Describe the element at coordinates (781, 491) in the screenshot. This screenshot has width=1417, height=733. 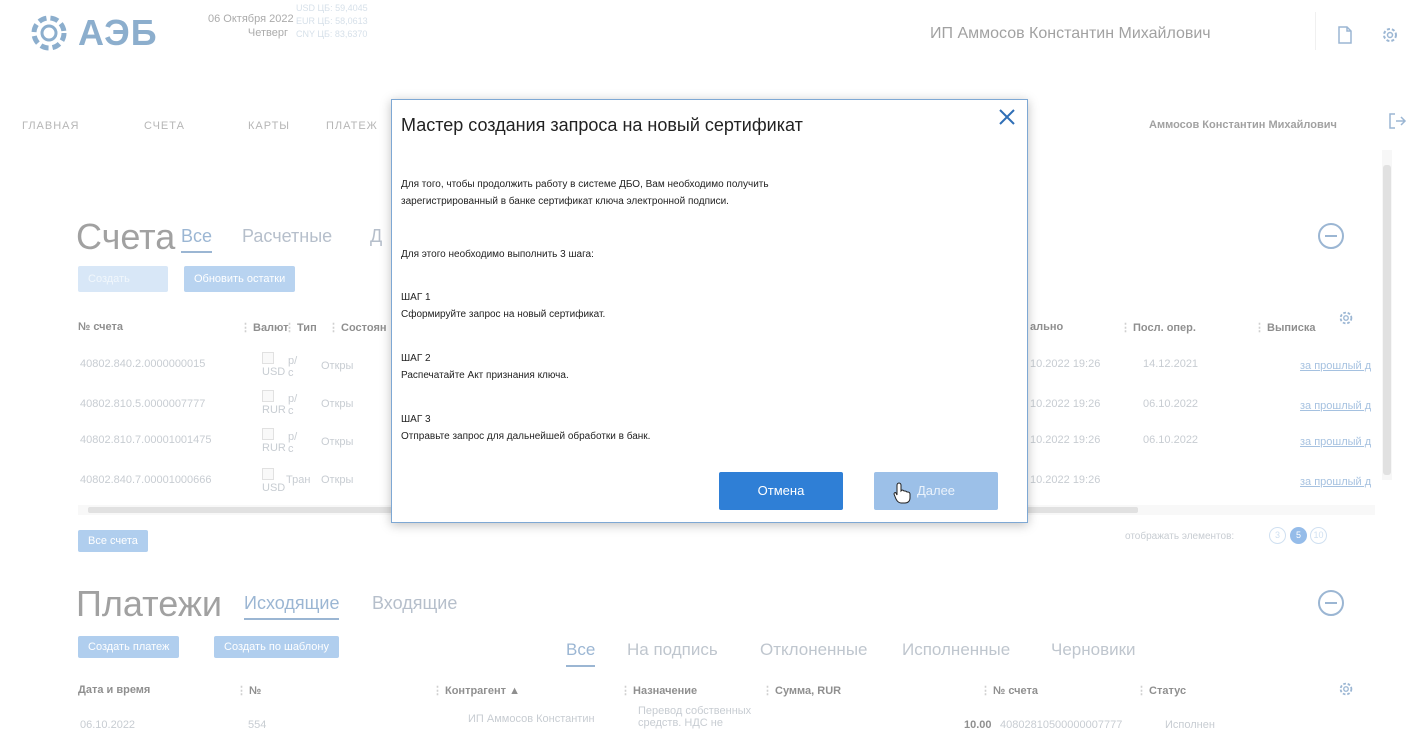
I see `cancel-button: Отмена` at that location.